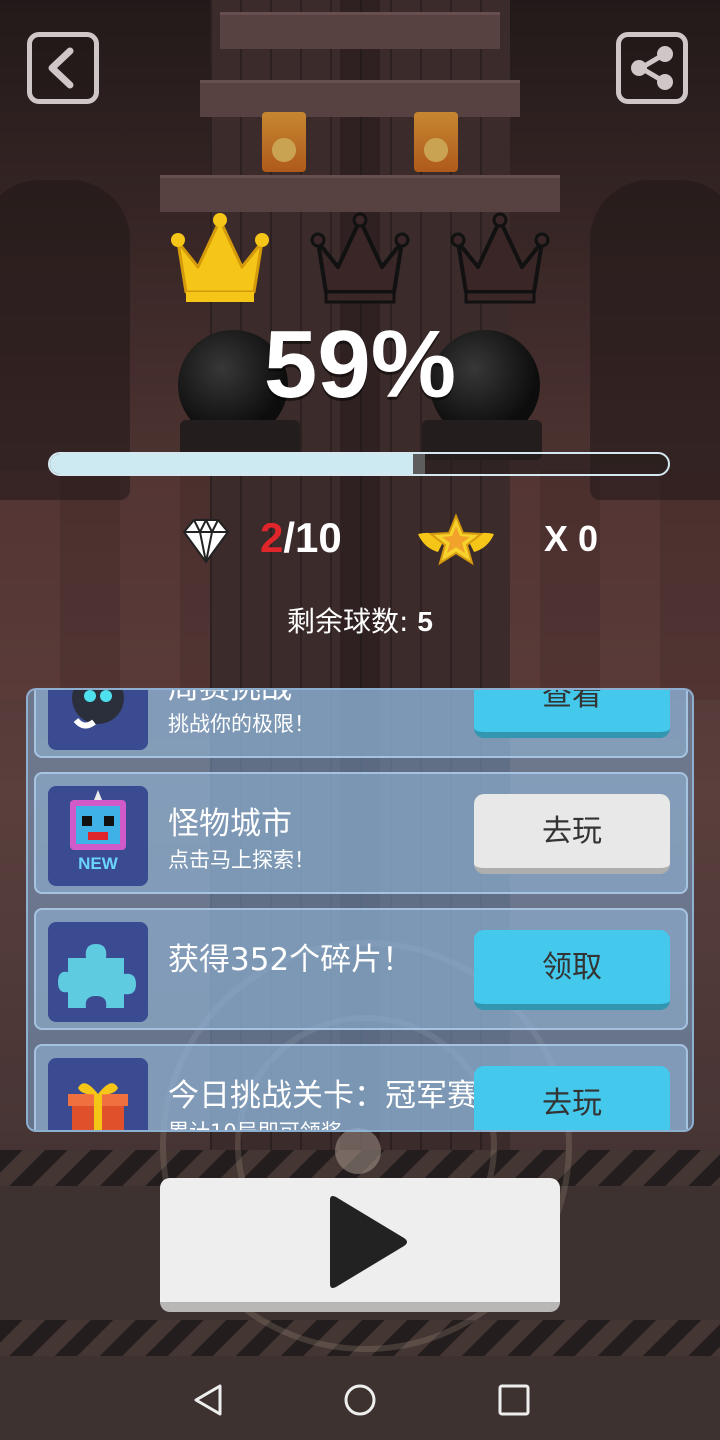 The width and height of the screenshot is (720, 1440). What do you see at coordinates (272, 537) in the screenshot?
I see `gems-collected: 2` at bounding box center [272, 537].